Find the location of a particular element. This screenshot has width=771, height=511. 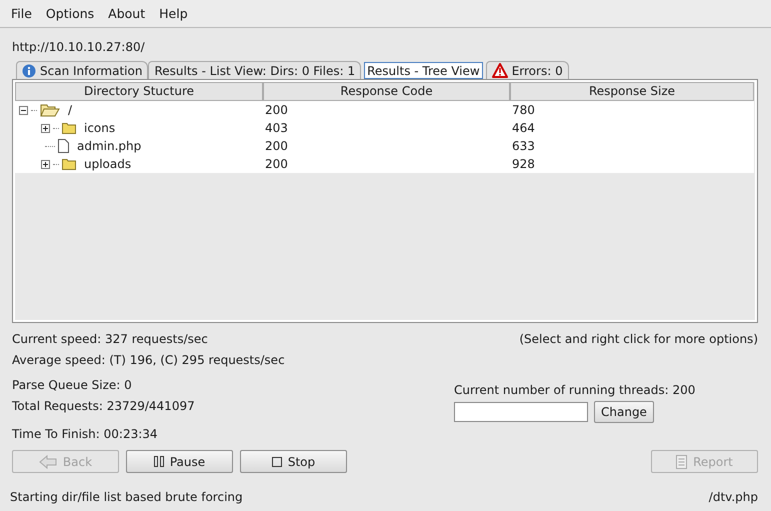

stop-button: Stop is located at coordinates (293, 461).